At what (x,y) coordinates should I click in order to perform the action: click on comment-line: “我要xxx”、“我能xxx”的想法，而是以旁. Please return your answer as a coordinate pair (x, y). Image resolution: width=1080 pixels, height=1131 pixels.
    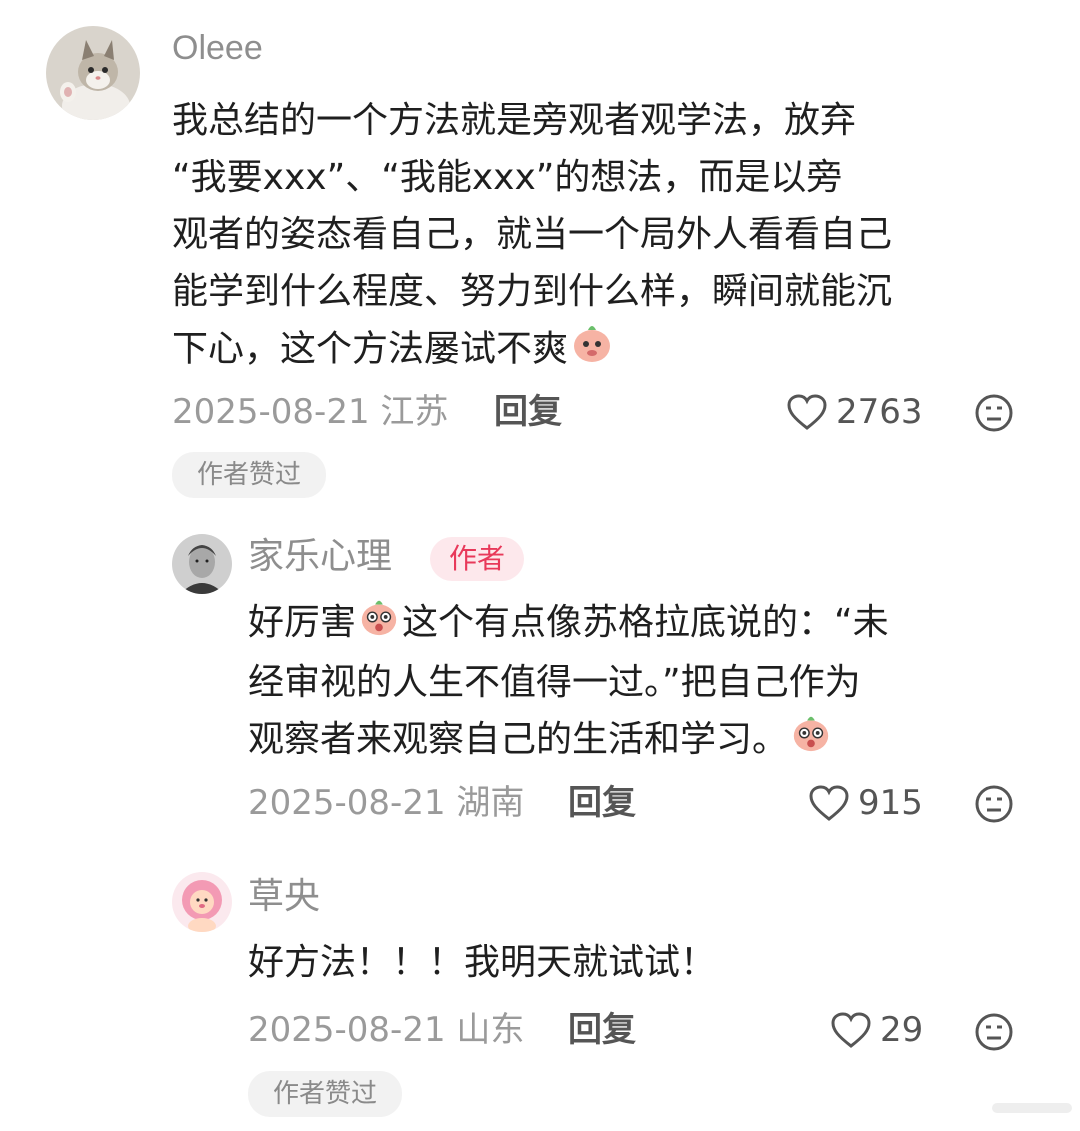
    Looking at the image, I should click on (507, 177).